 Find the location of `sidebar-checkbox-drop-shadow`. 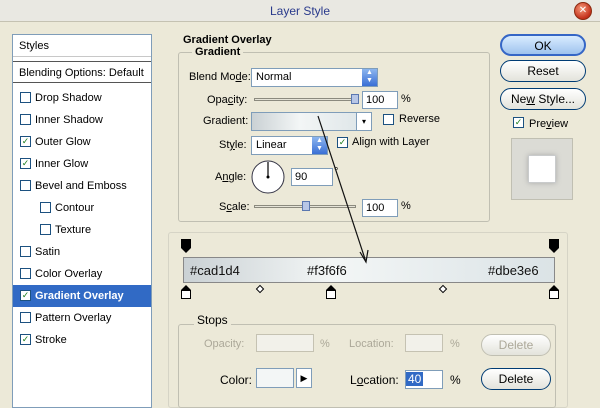

sidebar-checkbox-drop-shadow is located at coordinates (25, 97).